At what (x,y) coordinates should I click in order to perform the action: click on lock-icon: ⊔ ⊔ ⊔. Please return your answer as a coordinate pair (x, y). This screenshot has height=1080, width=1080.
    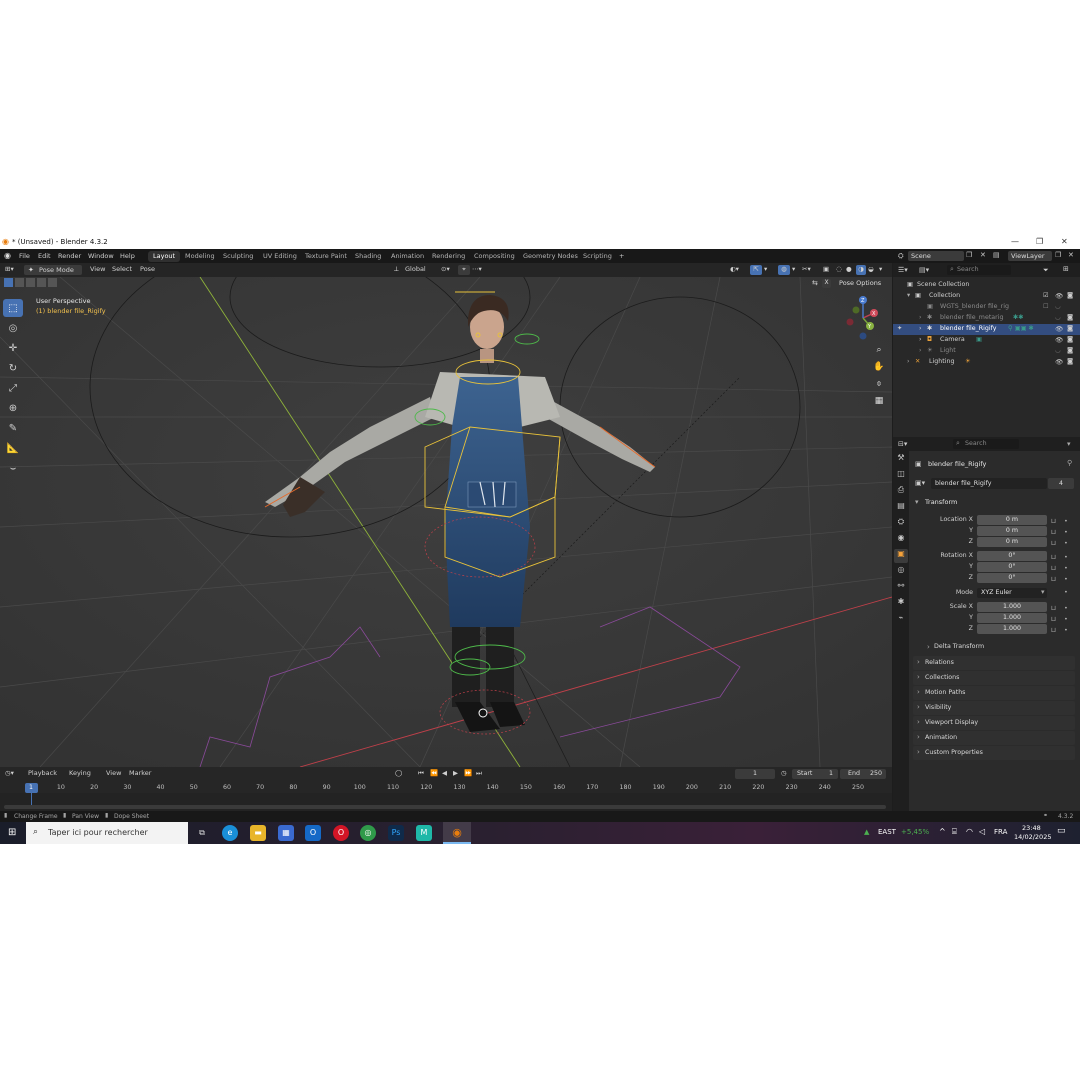
    Looking at the image, I should click on (1053, 568).